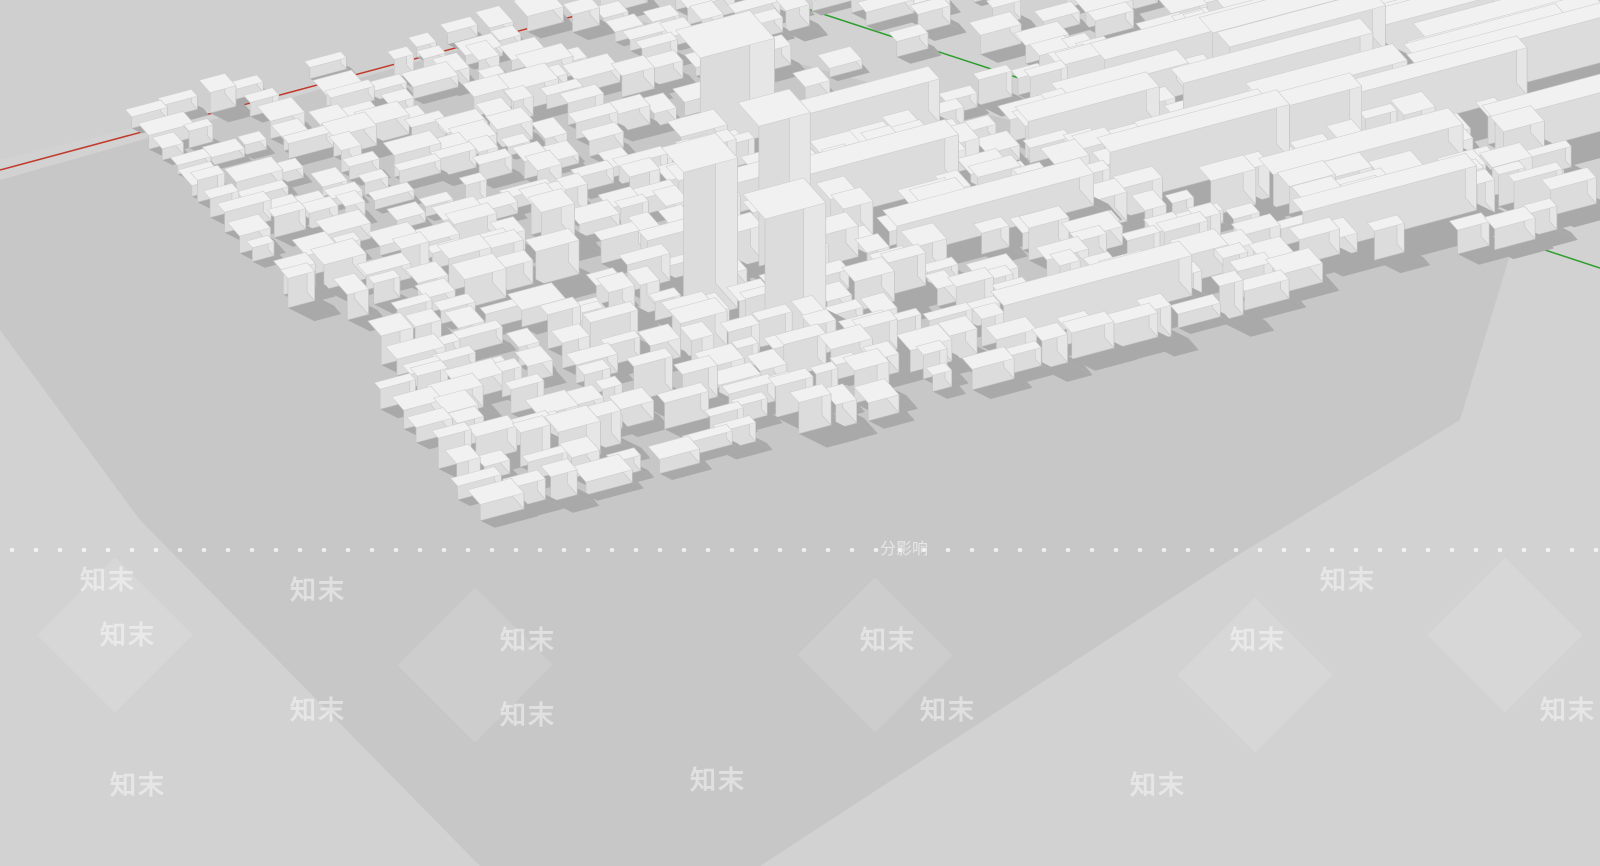  What do you see at coordinates (800, 550) in the screenshot?
I see `watermark-dot-line` at bounding box center [800, 550].